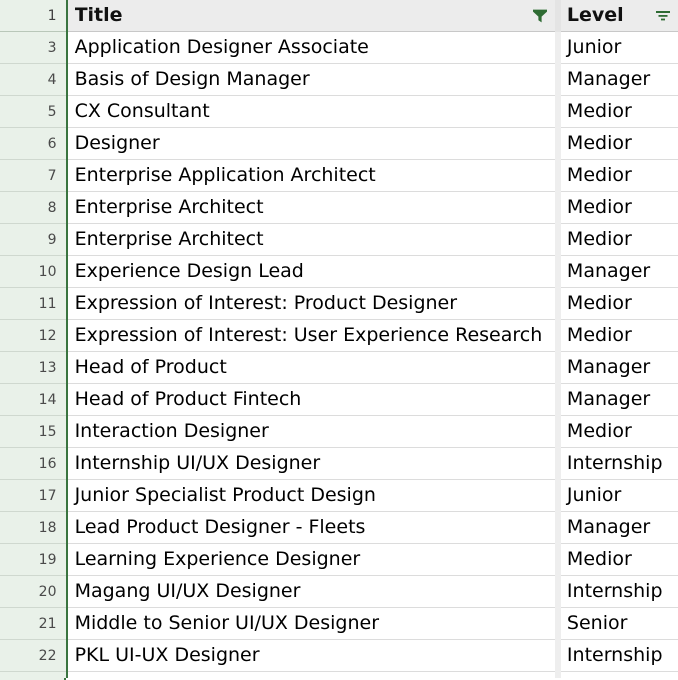  Describe the element at coordinates (617, 623) in the screenshot. I see `cell-level: Senior` at that location.